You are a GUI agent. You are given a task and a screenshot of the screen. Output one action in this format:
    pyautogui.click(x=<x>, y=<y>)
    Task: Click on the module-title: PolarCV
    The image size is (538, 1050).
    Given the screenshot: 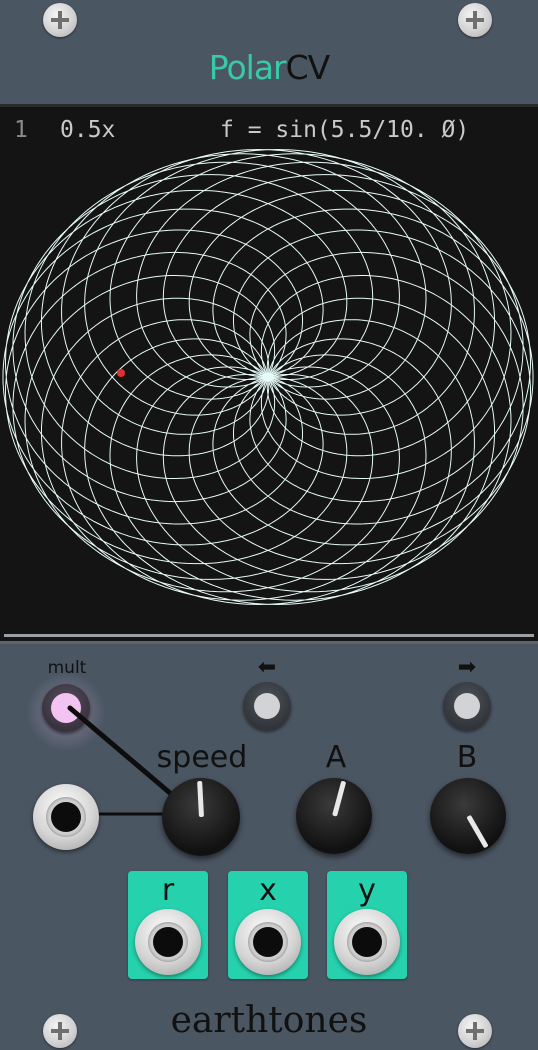 What is the action you would take?
    pyautogui.click(x=269, y=67)
    